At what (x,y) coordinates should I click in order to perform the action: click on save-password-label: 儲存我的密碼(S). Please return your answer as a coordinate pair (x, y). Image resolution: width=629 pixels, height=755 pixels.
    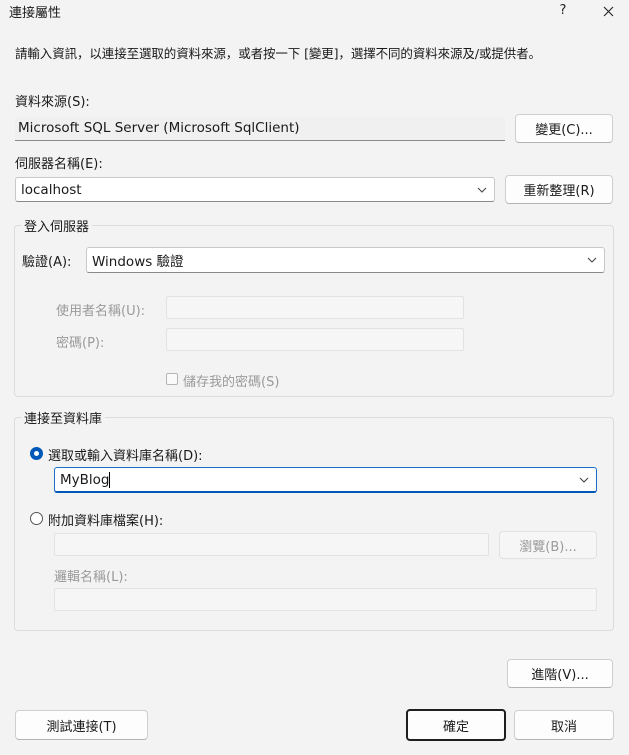
    Looking at the image, I should click on (231, 382).